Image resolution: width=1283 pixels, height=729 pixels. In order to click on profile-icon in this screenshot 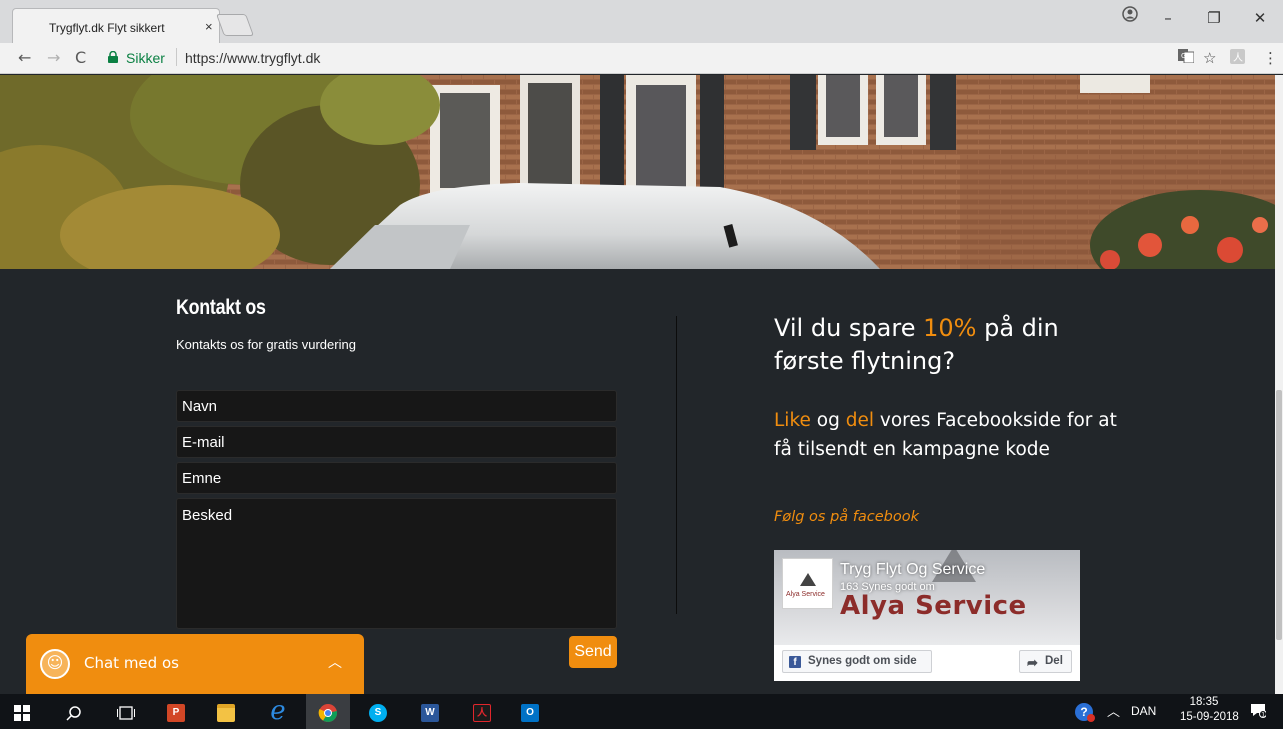, I will do `click(1130, 16)`.